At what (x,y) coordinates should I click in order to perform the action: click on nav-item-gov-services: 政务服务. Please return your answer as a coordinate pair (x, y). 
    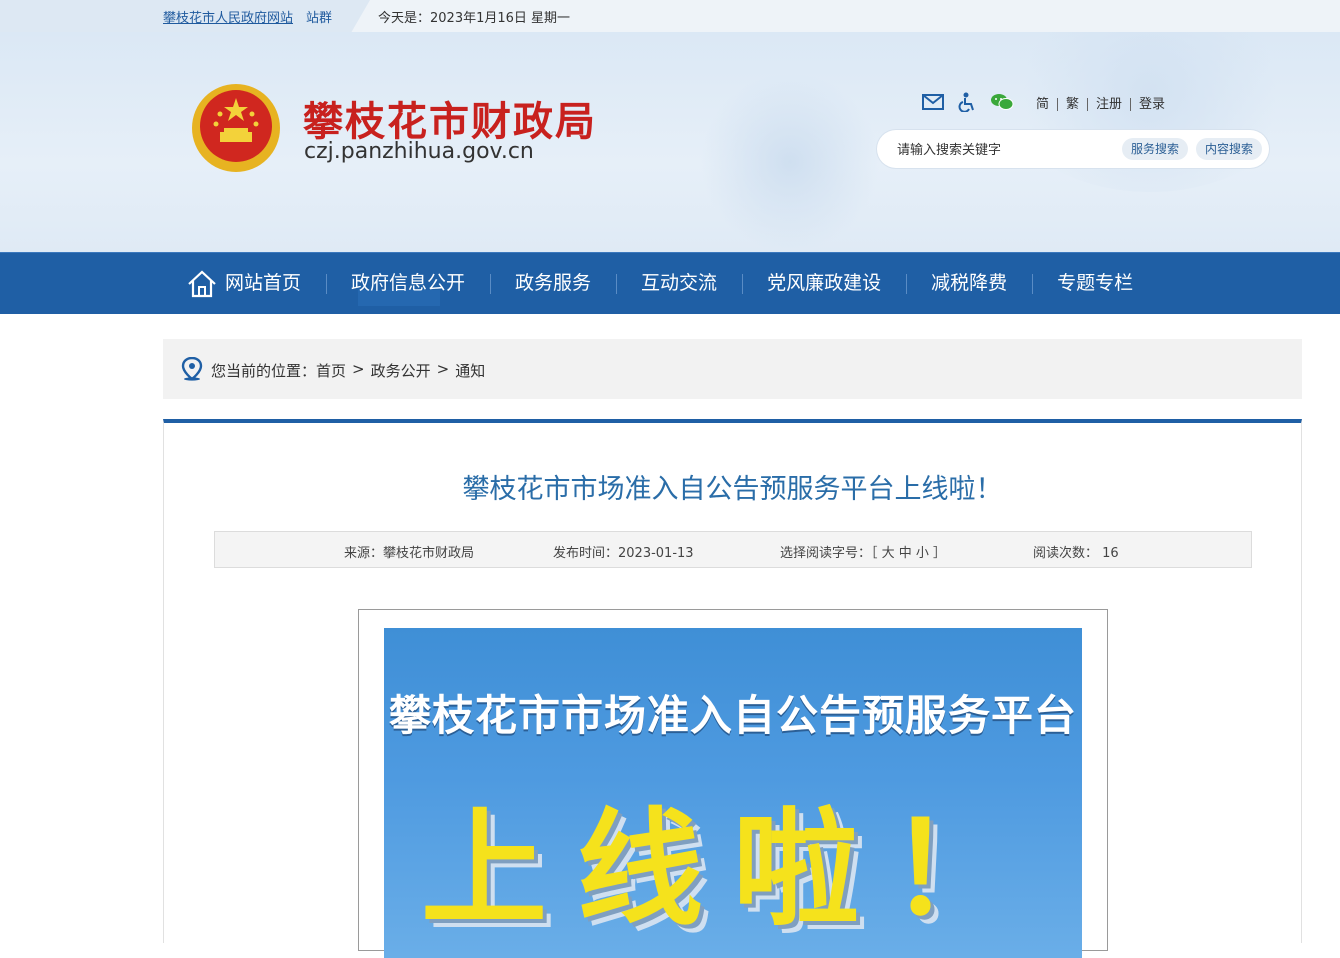
    Looking at the image, I should click on (553, 283).